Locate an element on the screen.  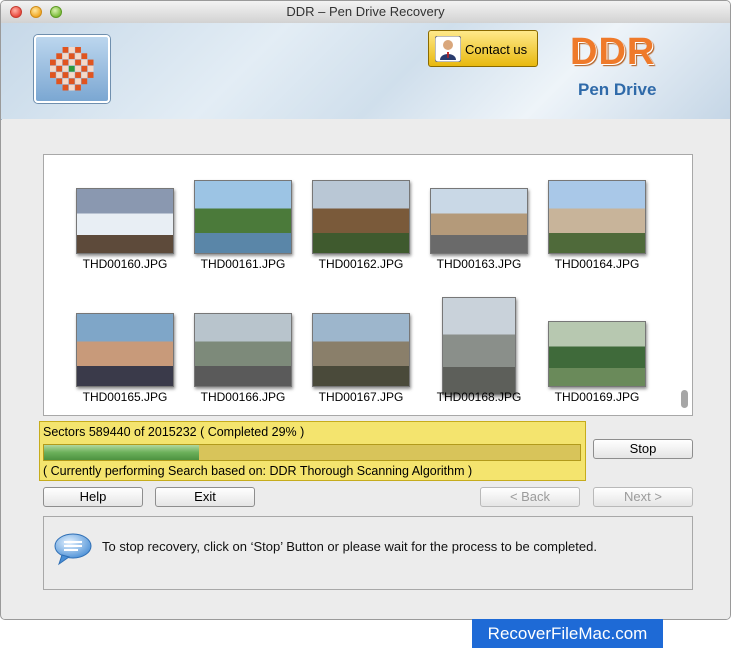
brand-subtitle: Pen Drive is located at coordinates (617, 89).